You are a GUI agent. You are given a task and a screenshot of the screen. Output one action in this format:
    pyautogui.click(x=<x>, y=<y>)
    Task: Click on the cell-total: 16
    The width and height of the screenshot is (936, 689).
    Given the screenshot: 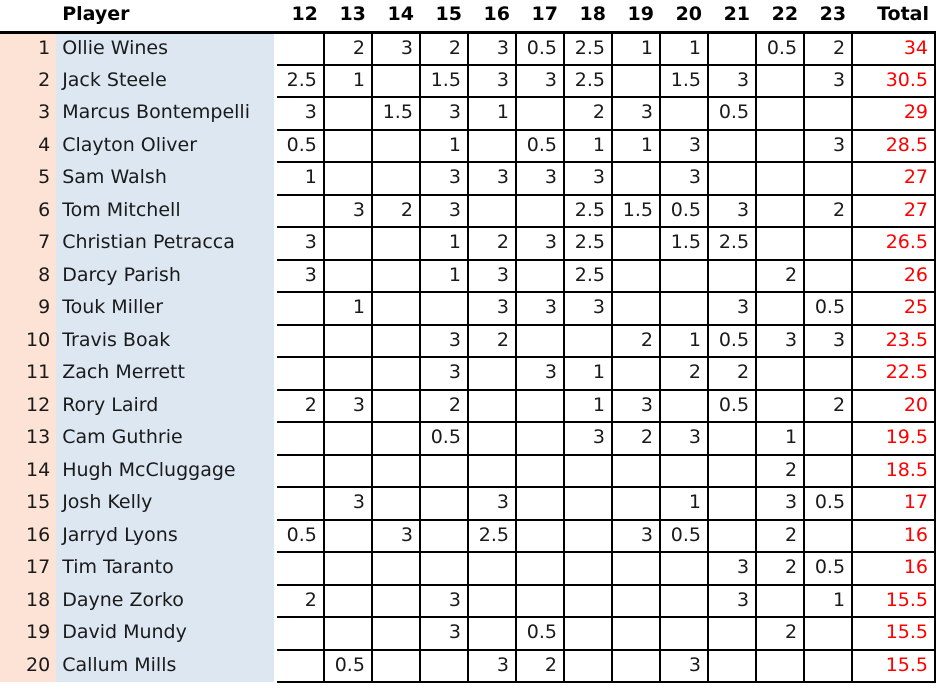 What is the action you would take?
    pyautogui.click(x=893, y=568)
    